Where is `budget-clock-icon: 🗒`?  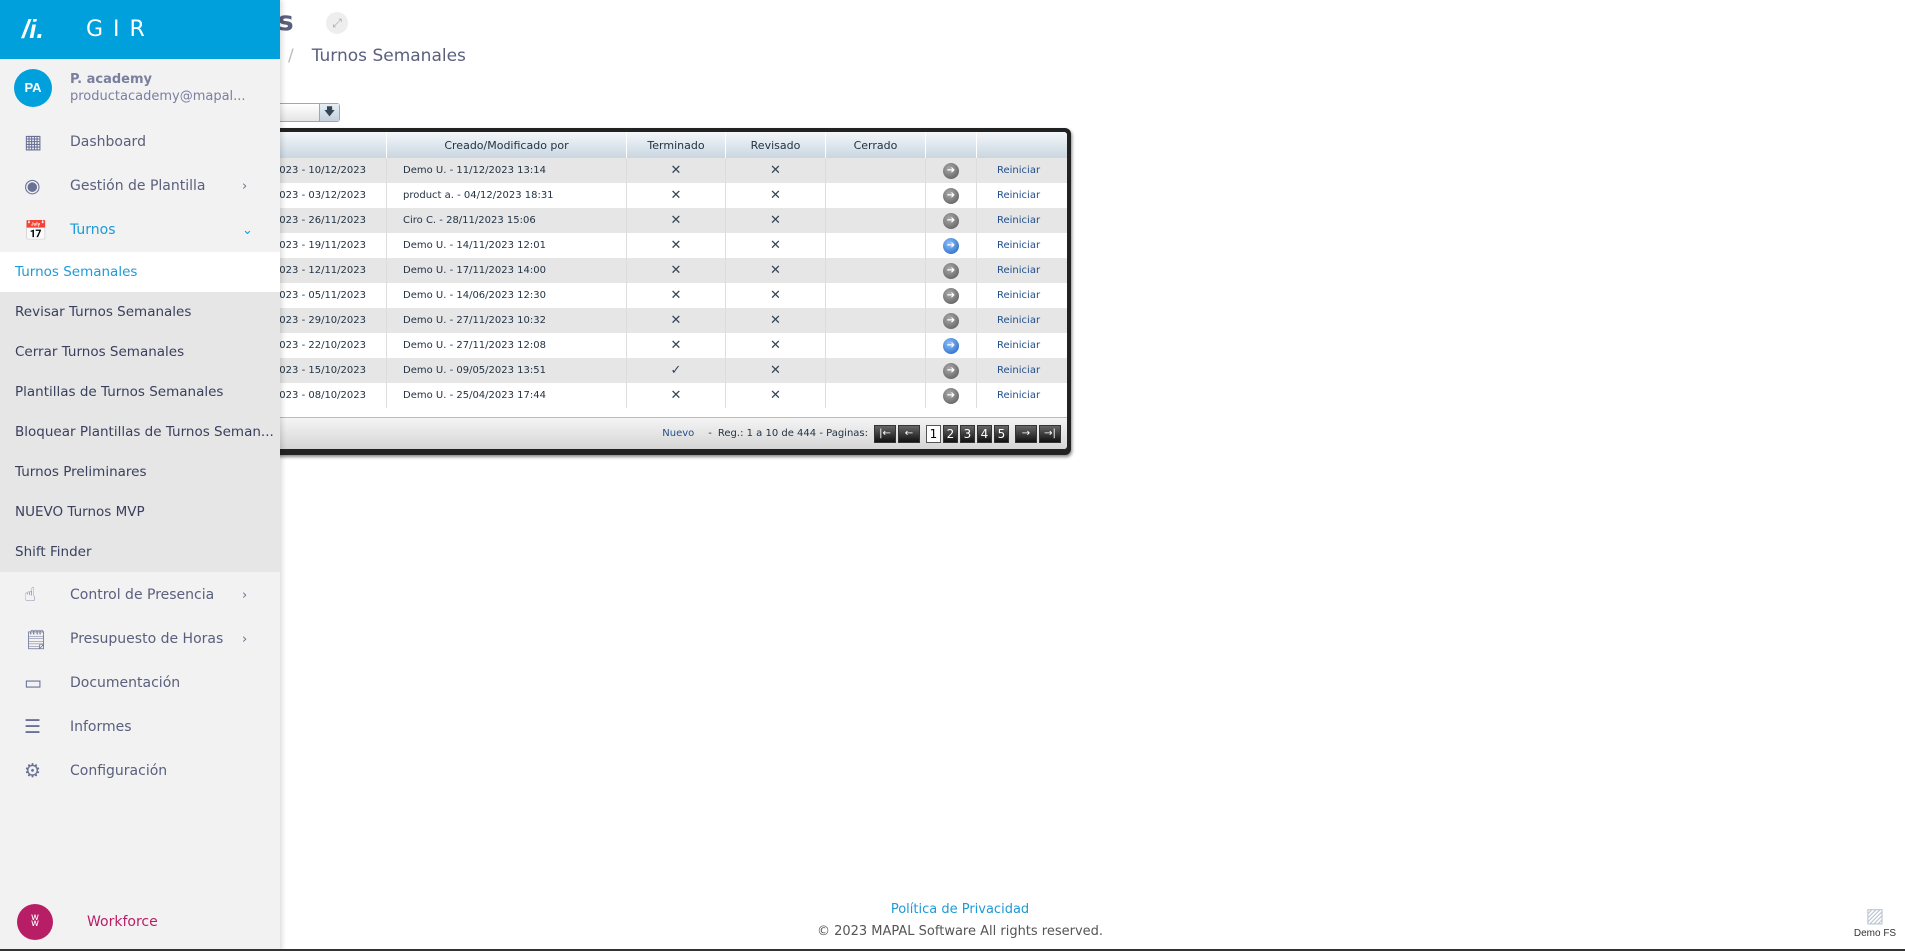 budget-clock-icon: 🗒 is located at coordinates (36, 639).